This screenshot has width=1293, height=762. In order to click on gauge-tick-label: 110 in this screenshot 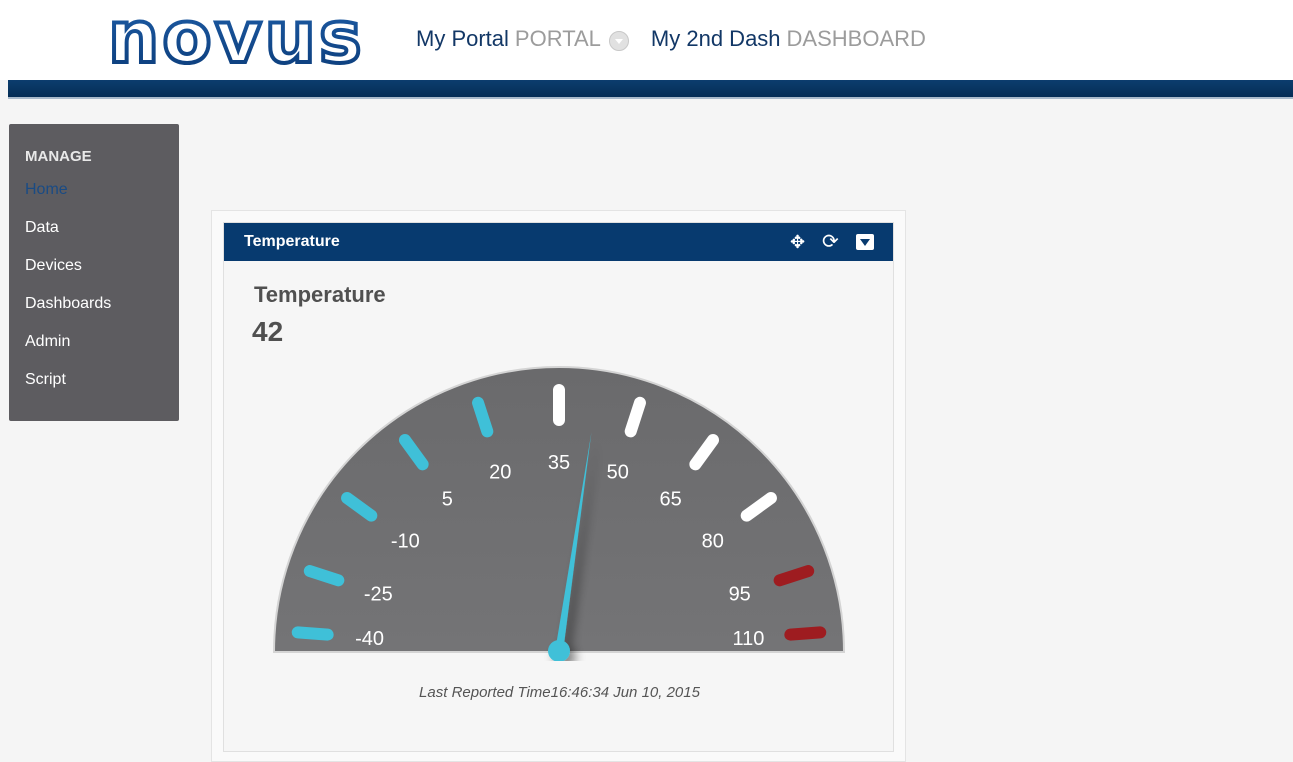, I will do `click(749, 639)`.